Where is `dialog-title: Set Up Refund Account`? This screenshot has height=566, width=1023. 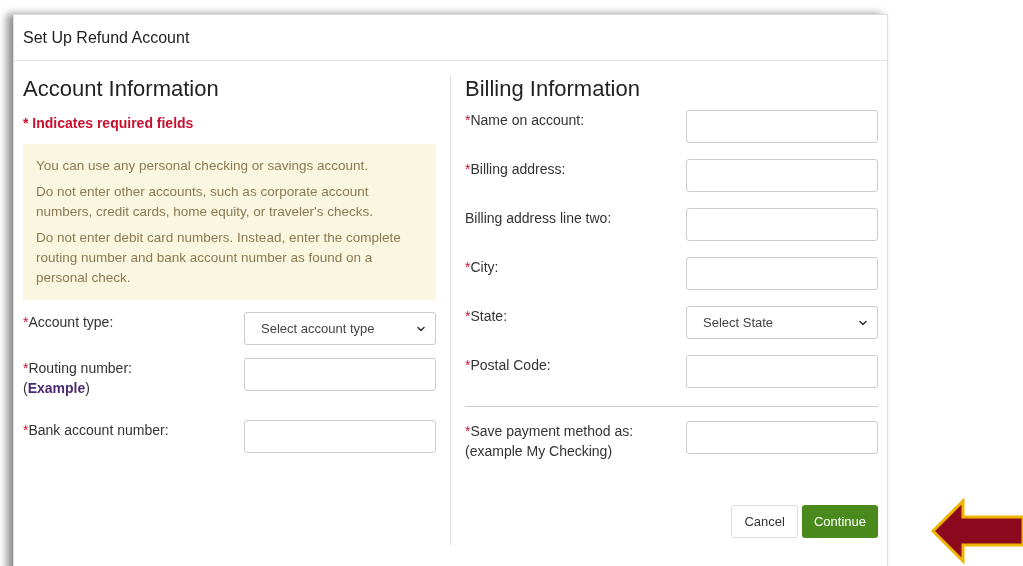
dialog-title: Set Up Refund Account is located at coordinates (106, 37).